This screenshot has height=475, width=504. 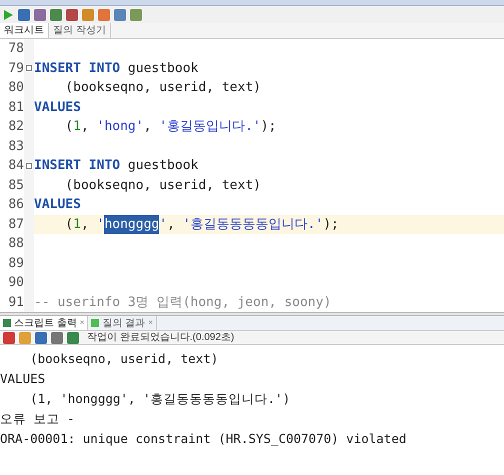 I want to click on line-number: 82, so click(x=16, y=127).